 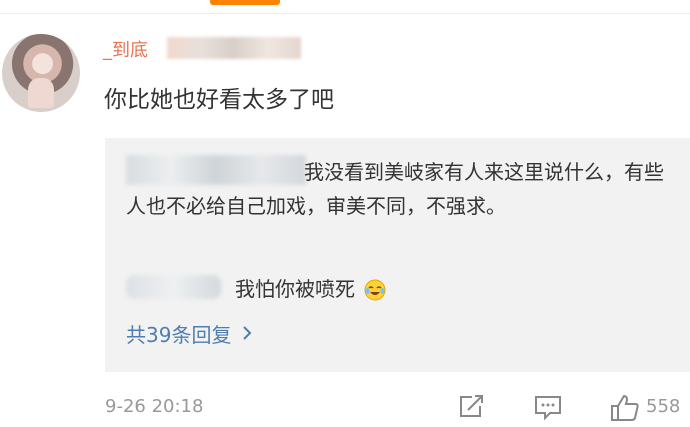 I want to click on laughing-tears-icon, so click(x=375, y=290).